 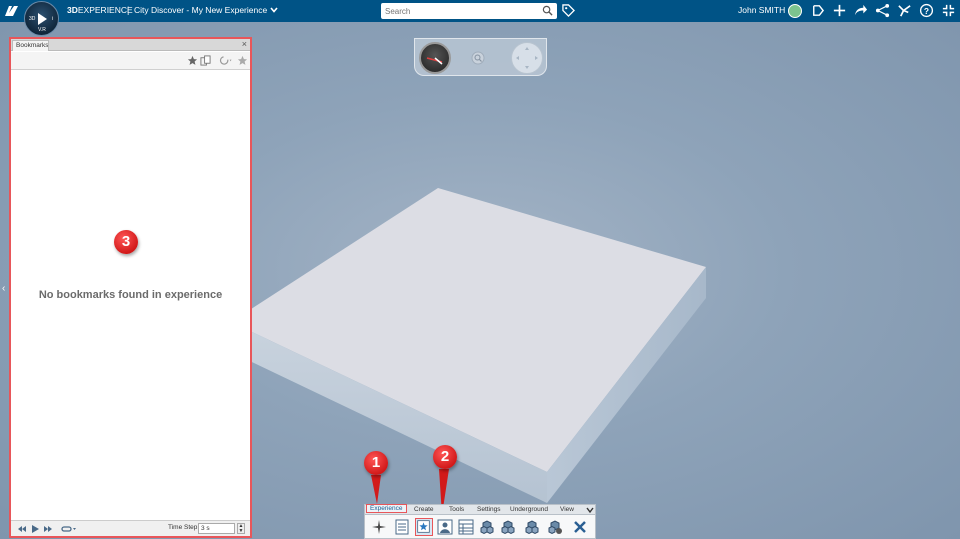 What do you see at coordinates (817, 10) in the screenshot?
I see `recent-icon` at bounding box center [817, 10].